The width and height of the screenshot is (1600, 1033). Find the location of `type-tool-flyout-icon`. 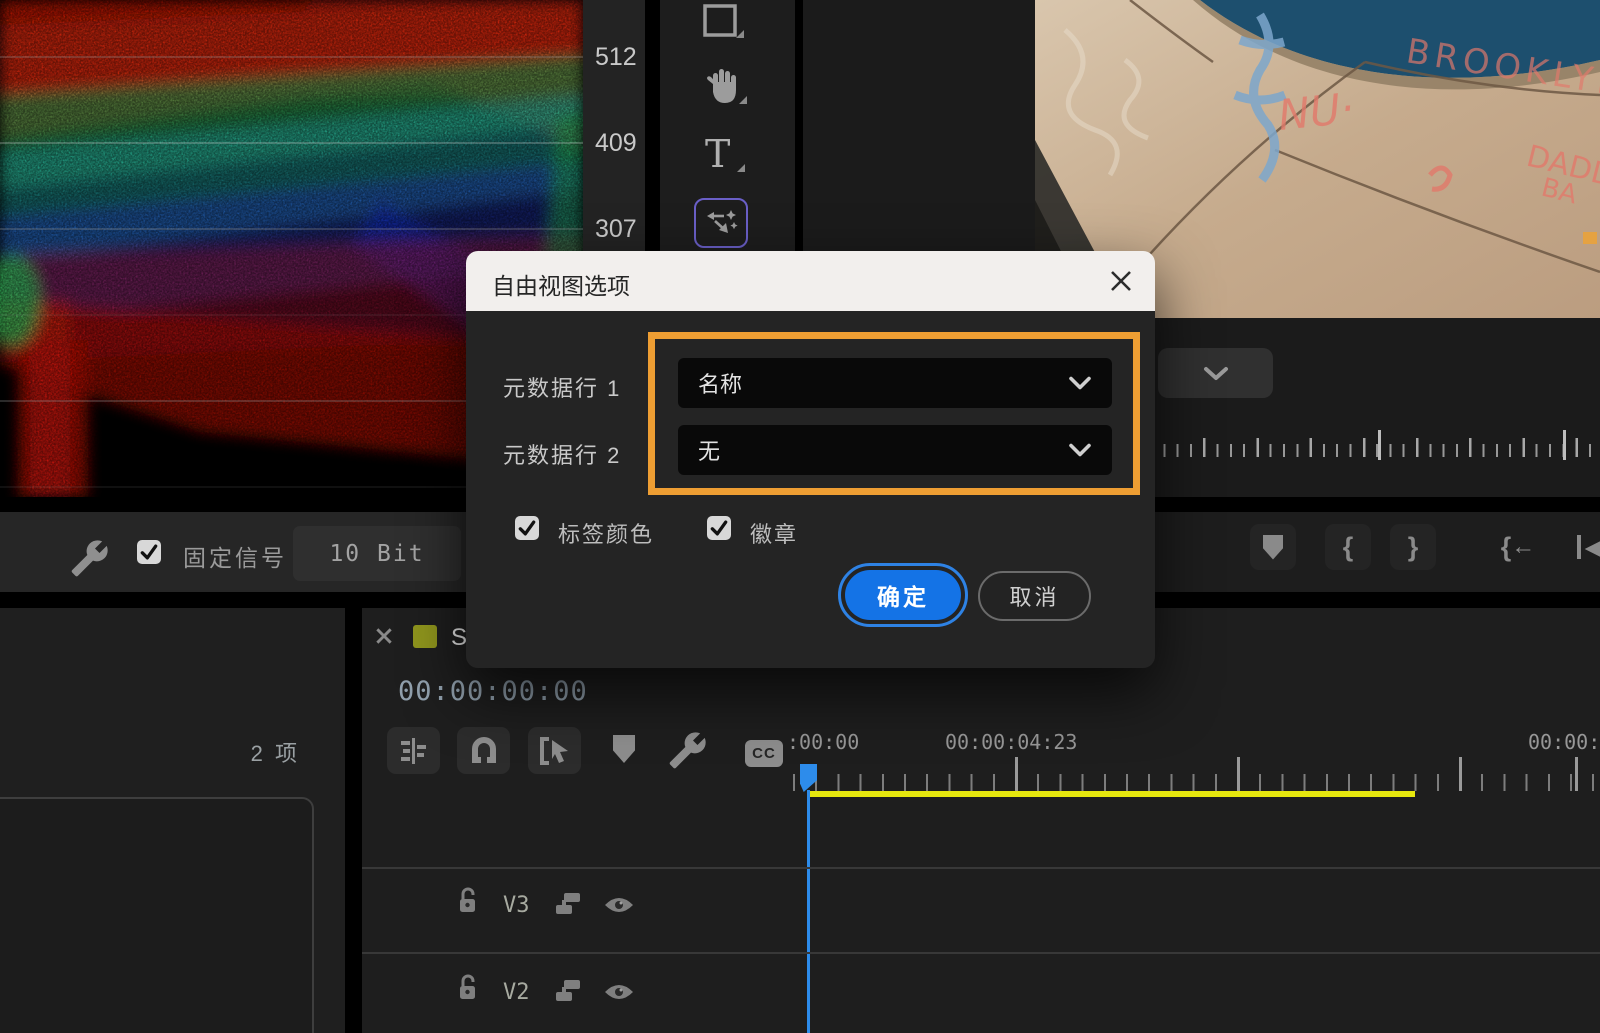

type-tool-flyout-icon is located at coordinates (741, 168).